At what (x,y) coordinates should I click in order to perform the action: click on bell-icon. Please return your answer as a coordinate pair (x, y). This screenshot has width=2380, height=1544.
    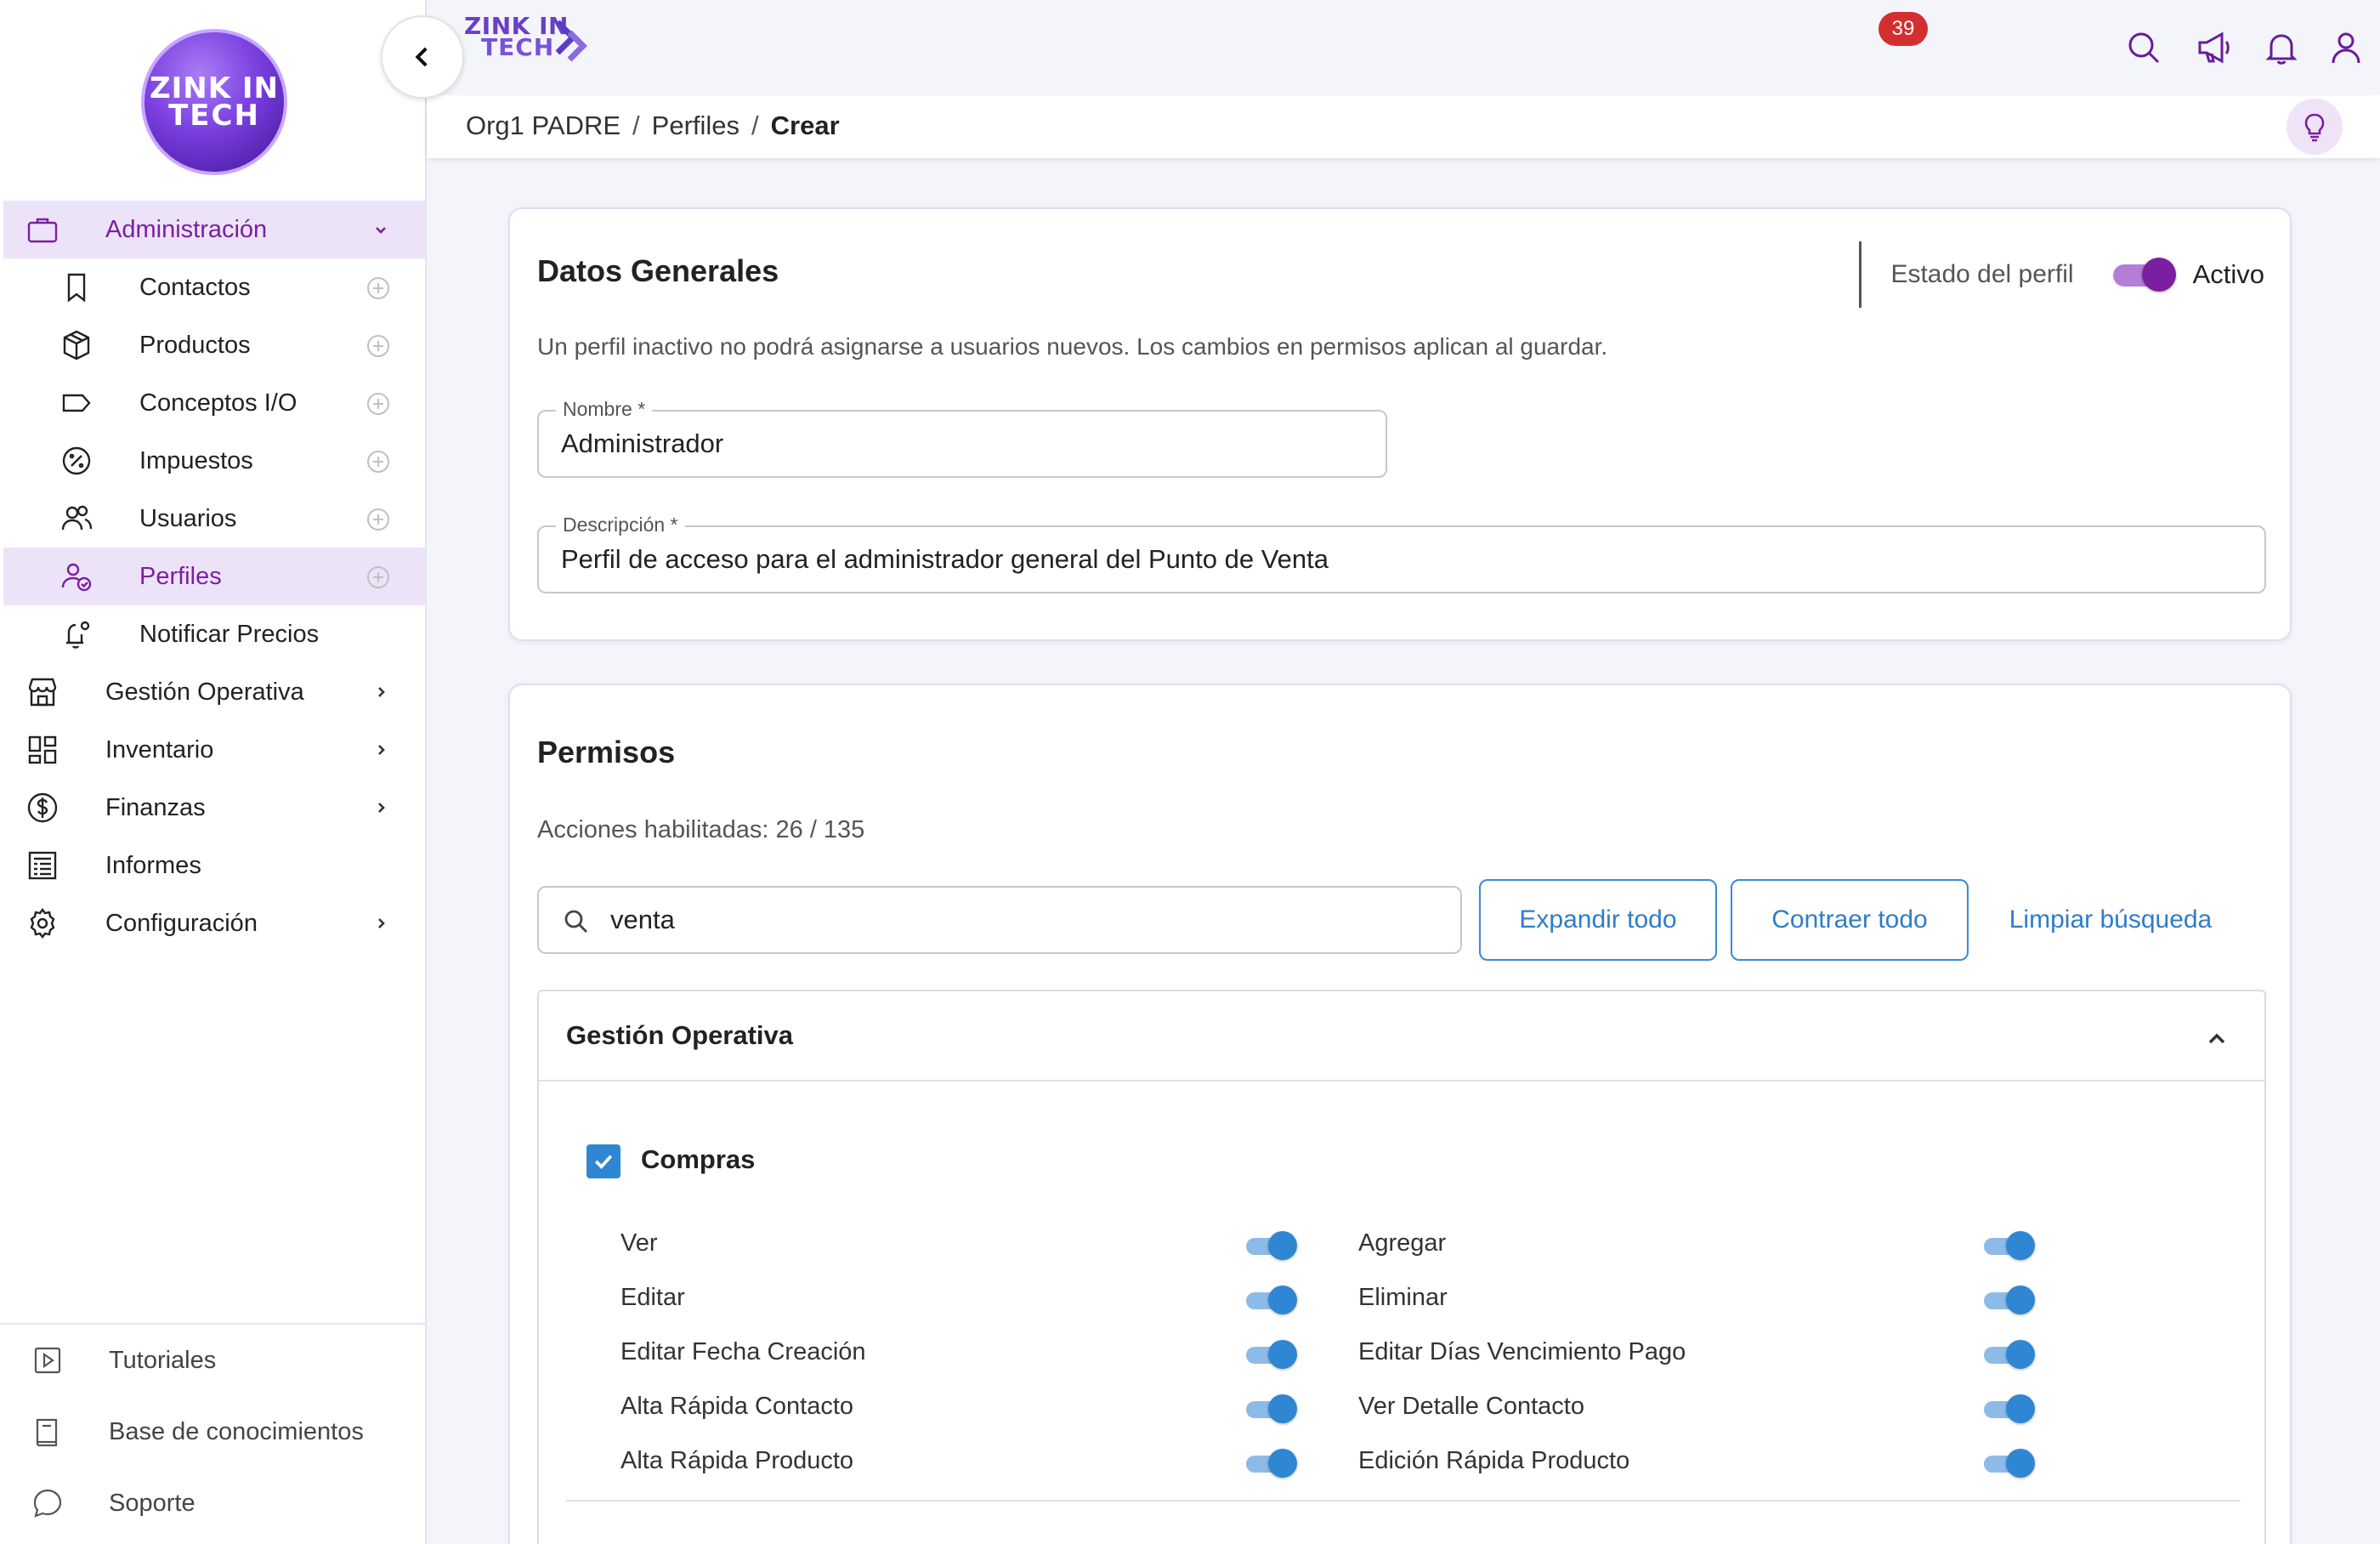
    Looking at the image, I should click on (2281, 47).